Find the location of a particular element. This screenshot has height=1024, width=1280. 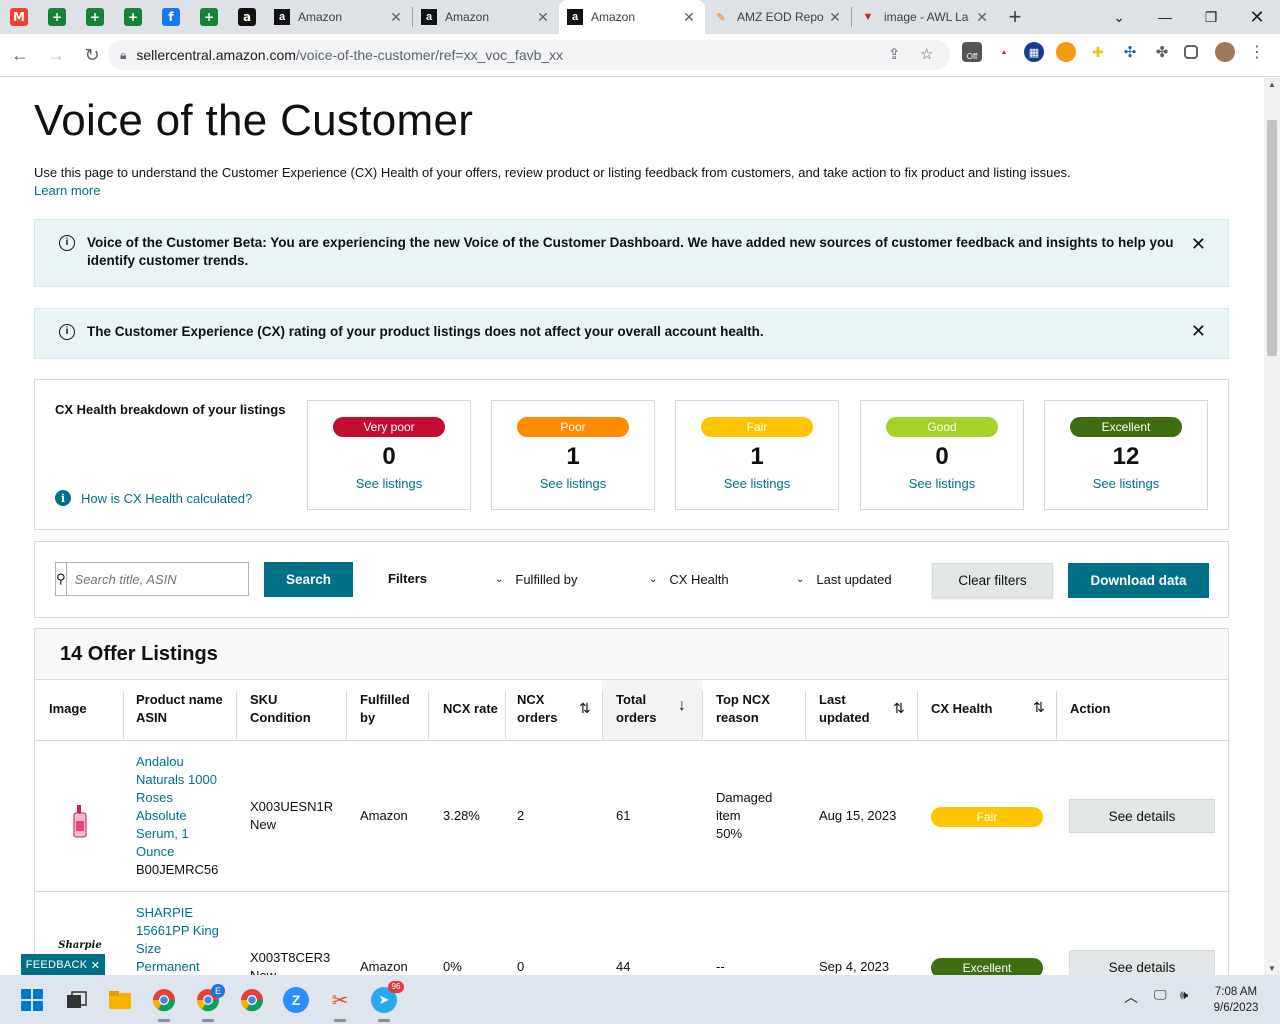

zoom-icon: Z is located at coordinates (296, 1000).